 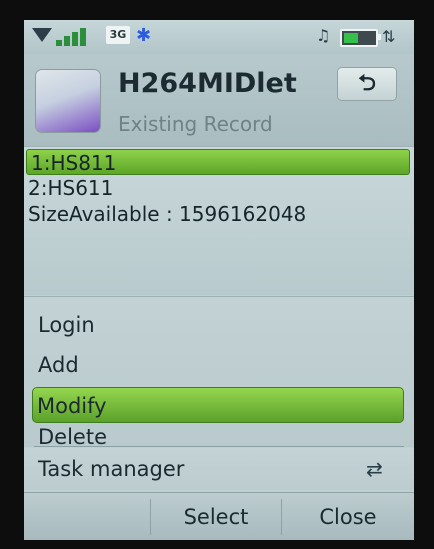 I want to click on menu-item-delete: Delete, so click(x=219, y=437).